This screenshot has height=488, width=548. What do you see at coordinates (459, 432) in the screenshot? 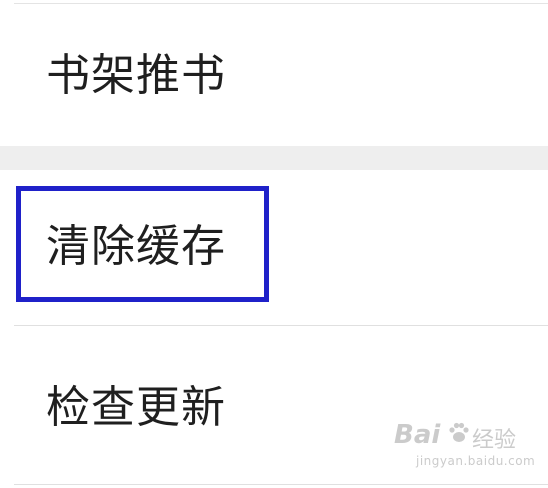
I see `paw-icon` at bounding box center [459, 432].